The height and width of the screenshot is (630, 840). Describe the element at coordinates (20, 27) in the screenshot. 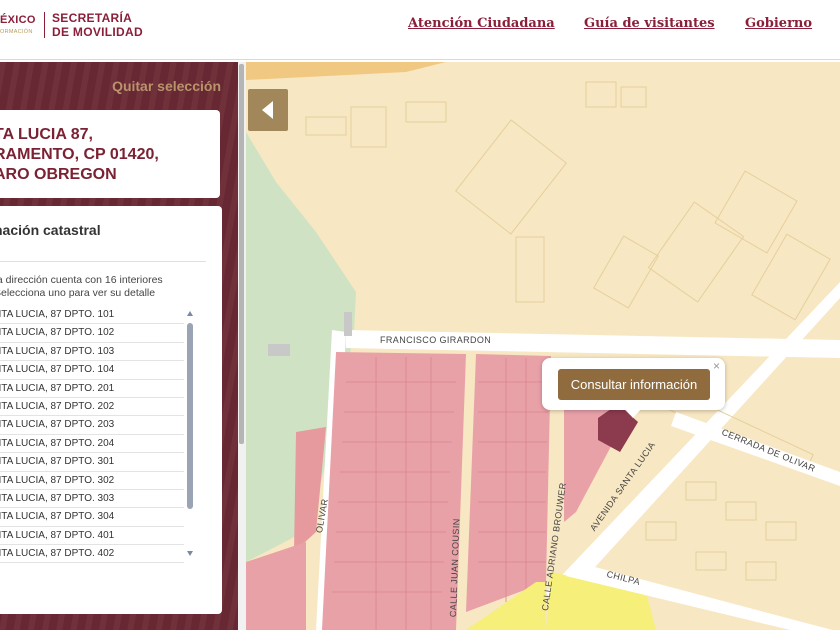

I see `government-logo: ÉXICO ORMACIÓN` at that location.